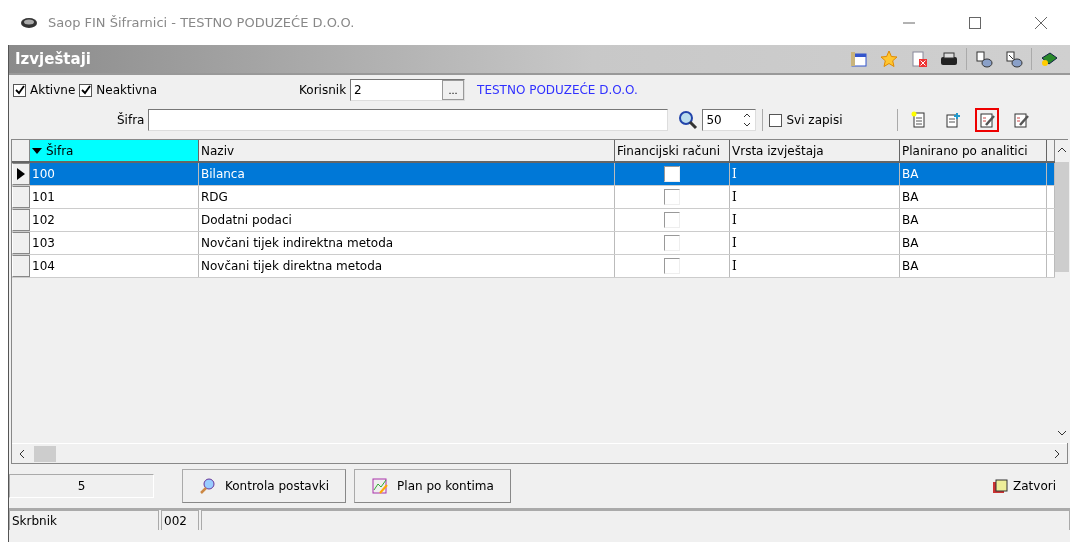 This screenshot has width=1070, height=542. I want to click on table-row: 100 Bilanca I BA, so click(533, 174).